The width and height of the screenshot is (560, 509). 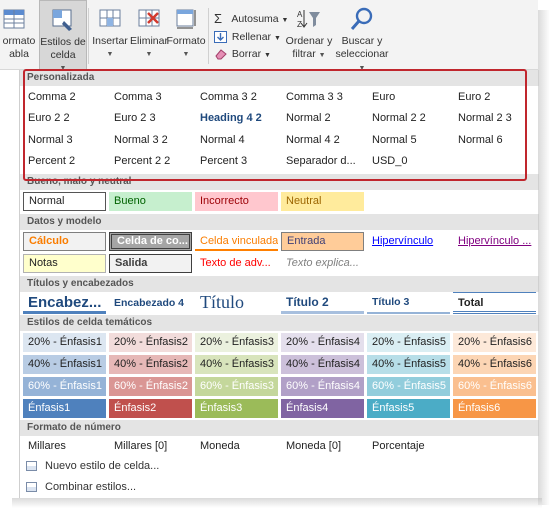 I want to click on style-enfasis6: Énfasis6, so click(x=494, y=408).